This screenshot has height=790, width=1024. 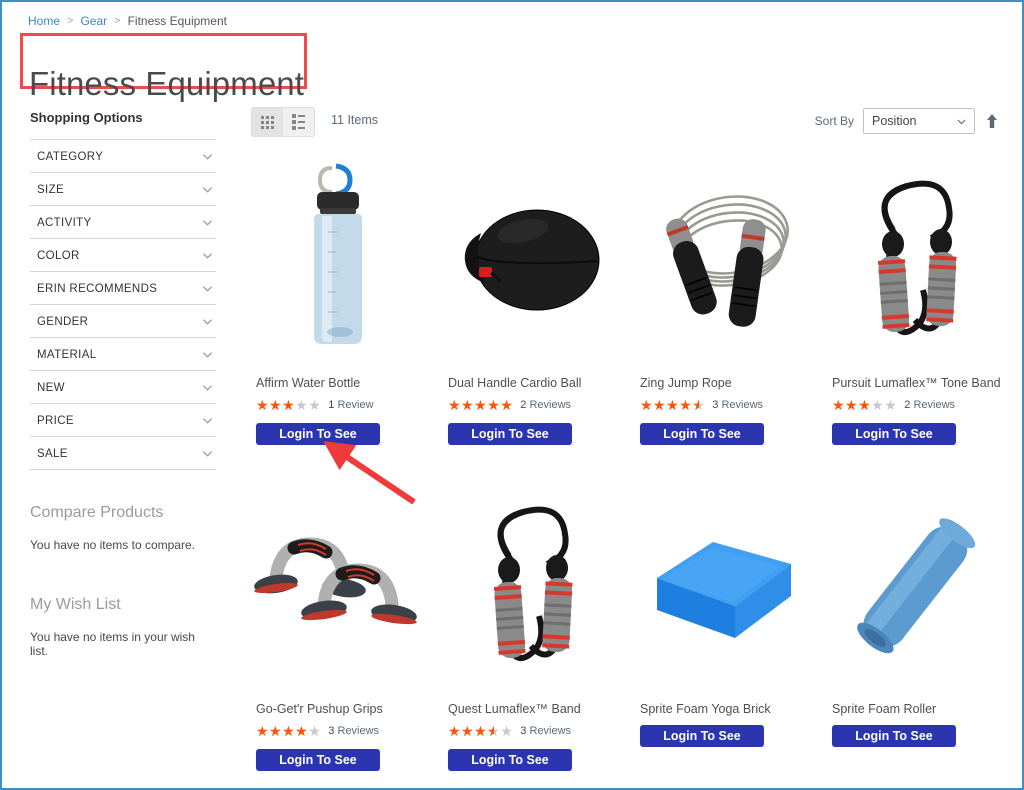 What do you see at coordinates (924, 383) in the screenshot?
I see `product-name: Pursuit Lumaflex™ Tone Band` at bounding box center [924, 383].